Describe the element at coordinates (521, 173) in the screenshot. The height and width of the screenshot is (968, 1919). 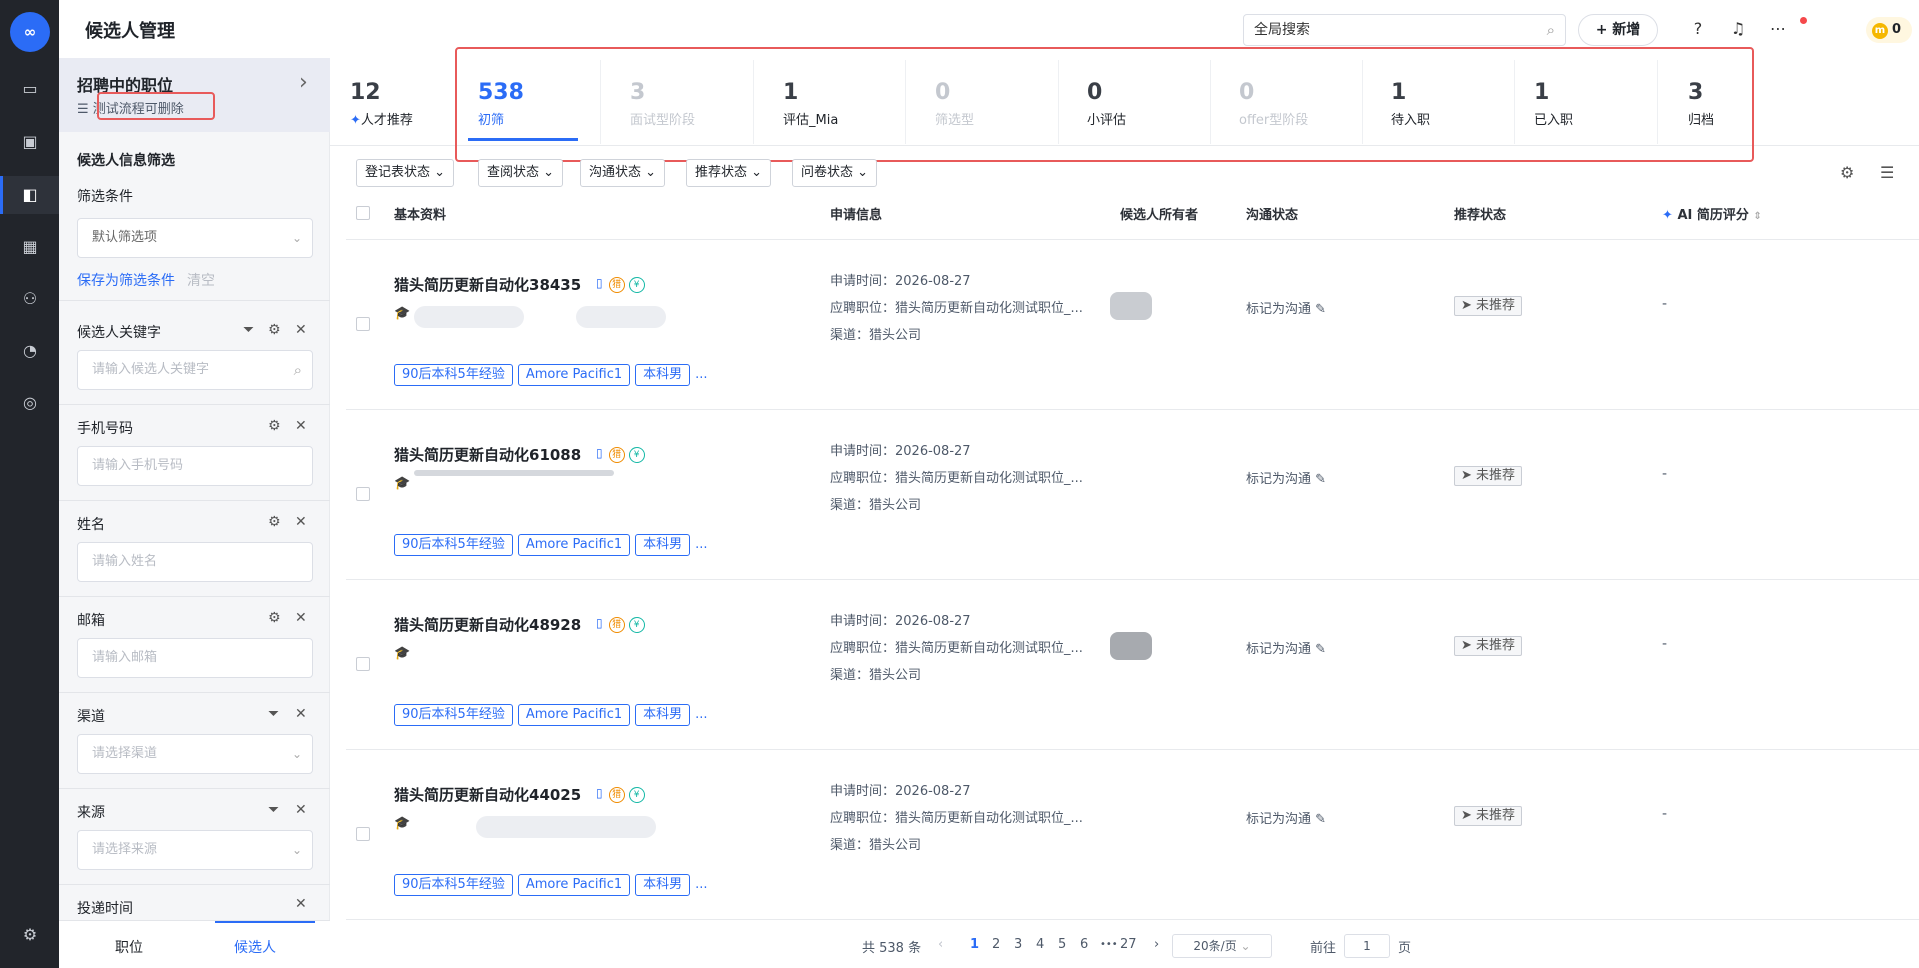
I see `filter-read-status: 查阅状态 ⌄` at that location.